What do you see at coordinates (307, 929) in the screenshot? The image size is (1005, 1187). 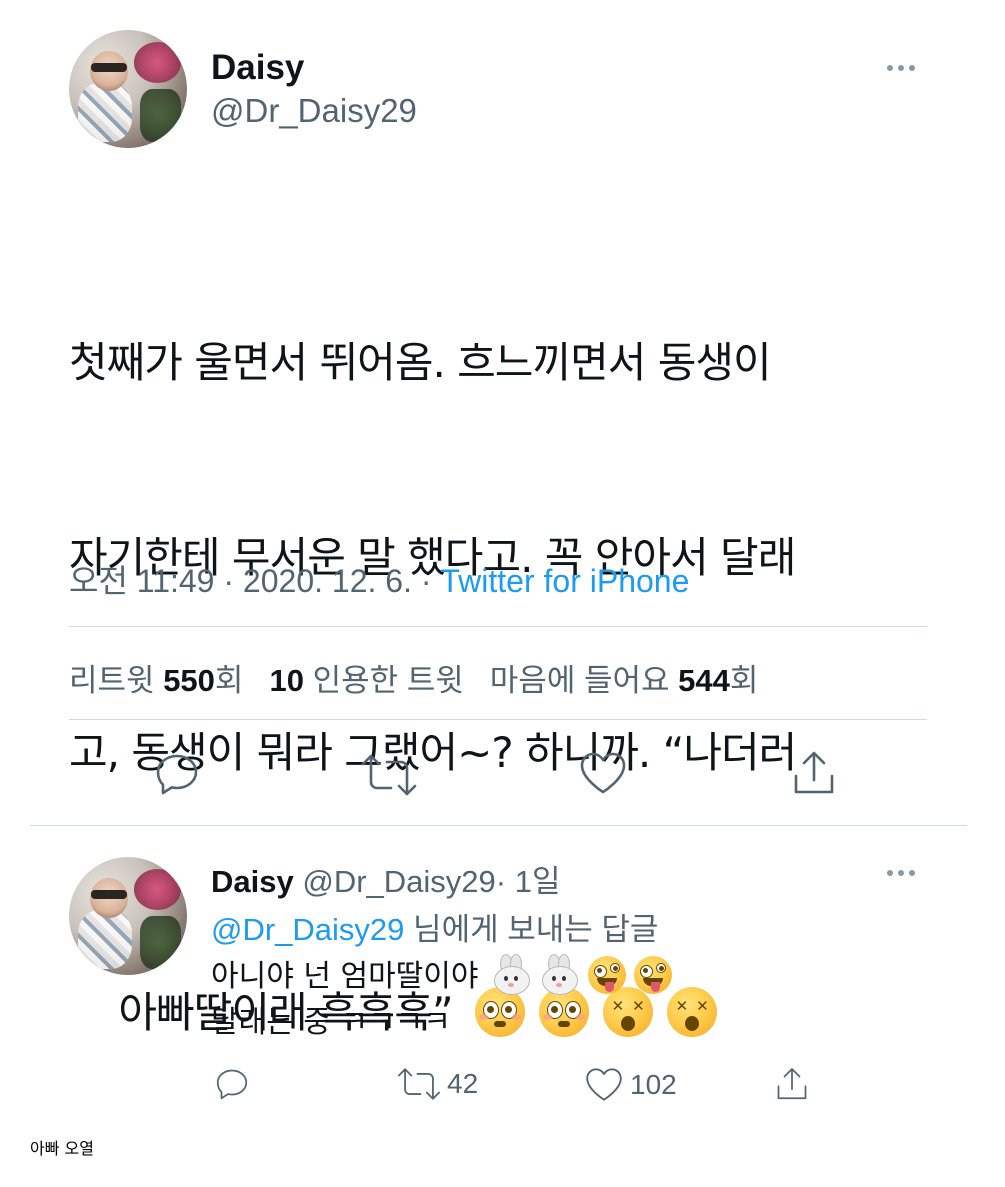 I see `replying-to-handle: @Dr_Daisy29` at bounding box center [307, 929].